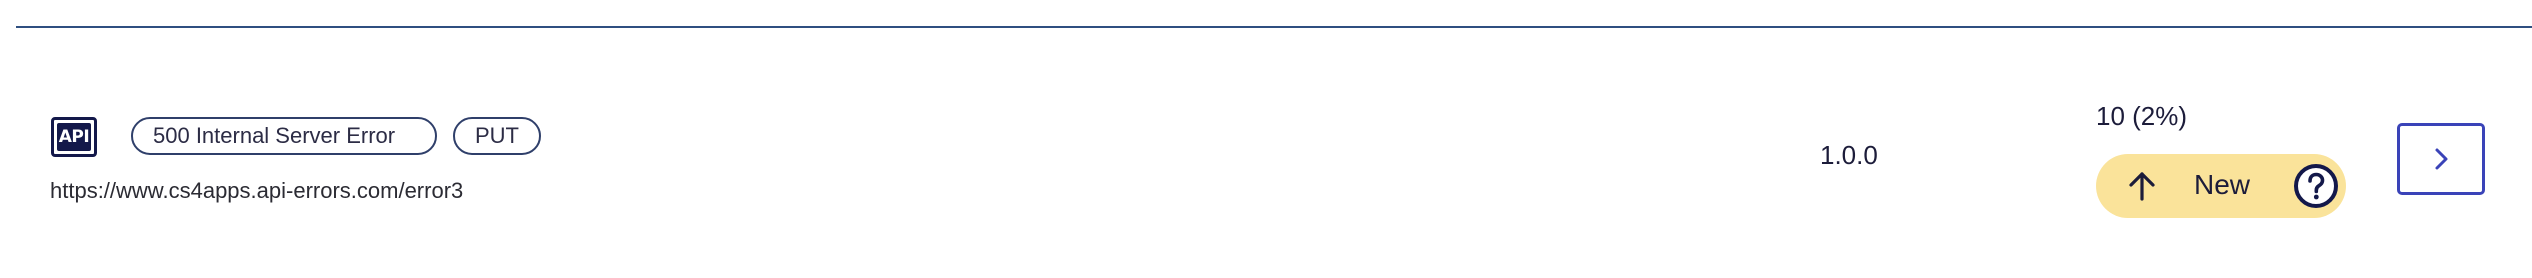  I want to click on trend-badge: New, so click(2221, 186).